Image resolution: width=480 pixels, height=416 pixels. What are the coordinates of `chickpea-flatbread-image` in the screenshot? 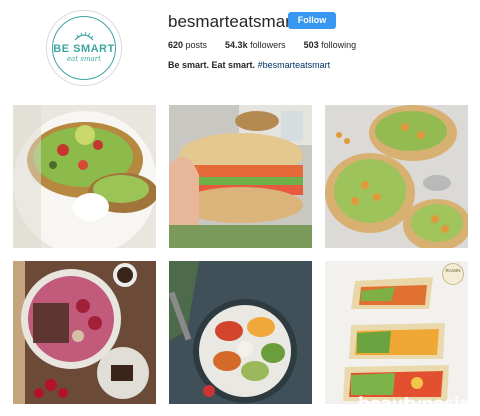 It's located at (396, 176).